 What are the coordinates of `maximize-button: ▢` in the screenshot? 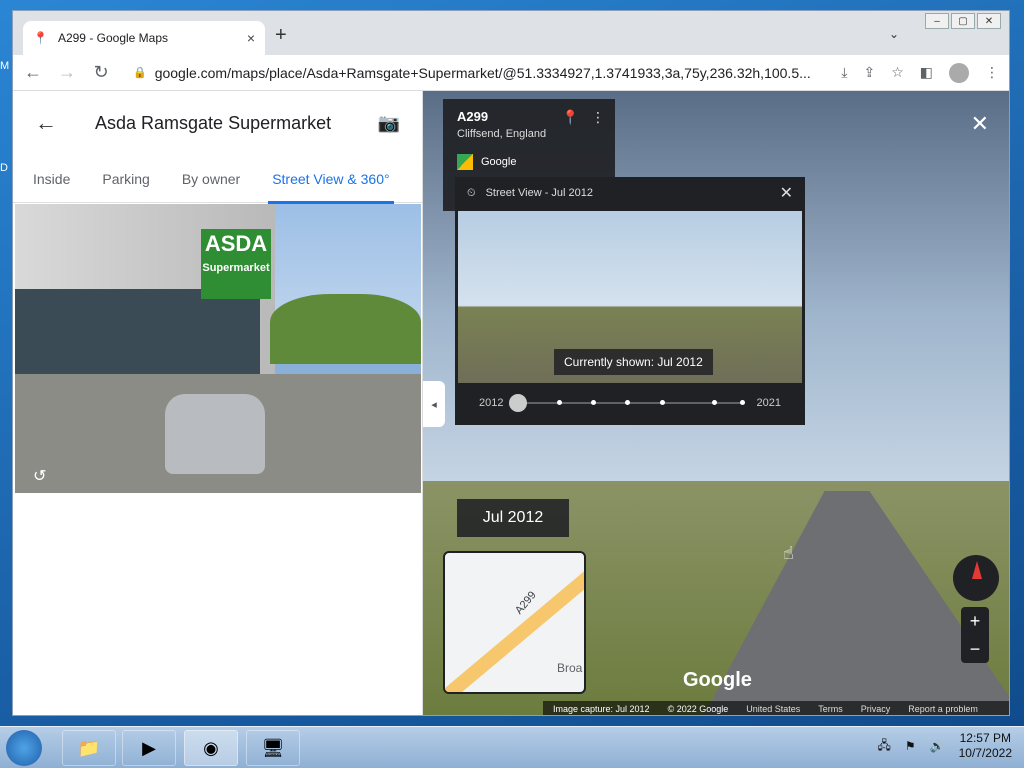 It's located at (963, 21).